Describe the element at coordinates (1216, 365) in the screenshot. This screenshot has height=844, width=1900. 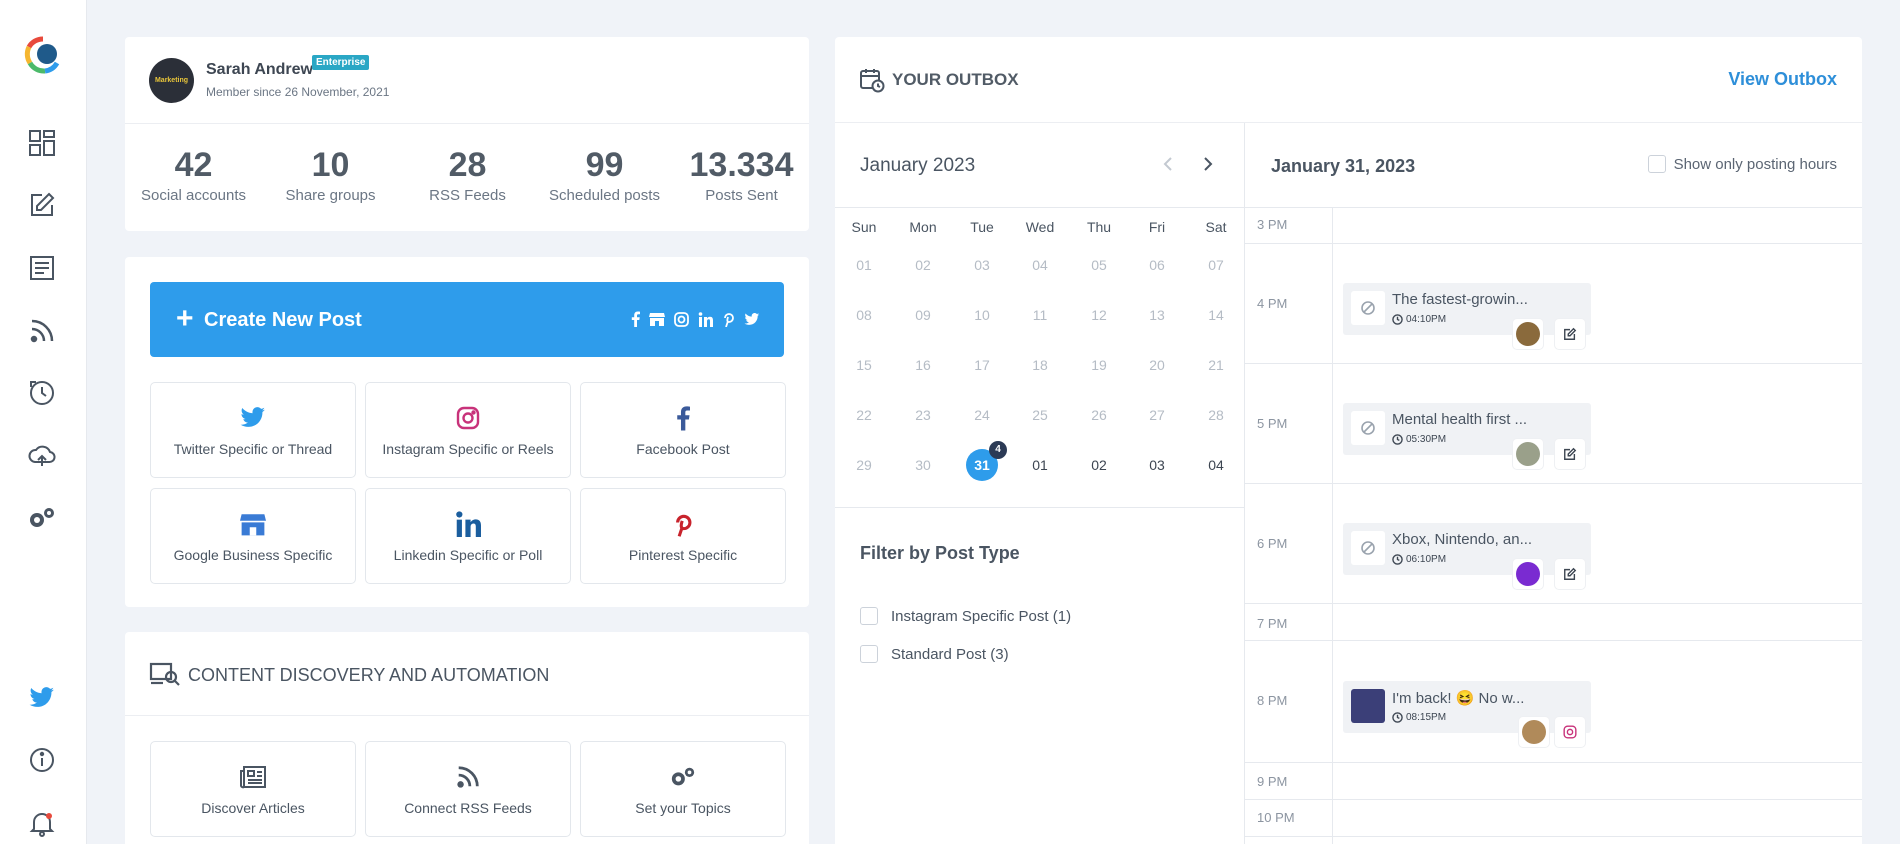
I see `calendar-day: 21` at that location.